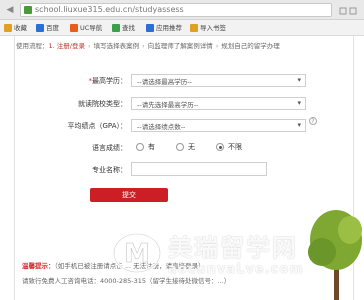  Describe the element at coordinates (236, 269) in the screenshot. I see `watermark-url: aocunvaLve.com` at that location.